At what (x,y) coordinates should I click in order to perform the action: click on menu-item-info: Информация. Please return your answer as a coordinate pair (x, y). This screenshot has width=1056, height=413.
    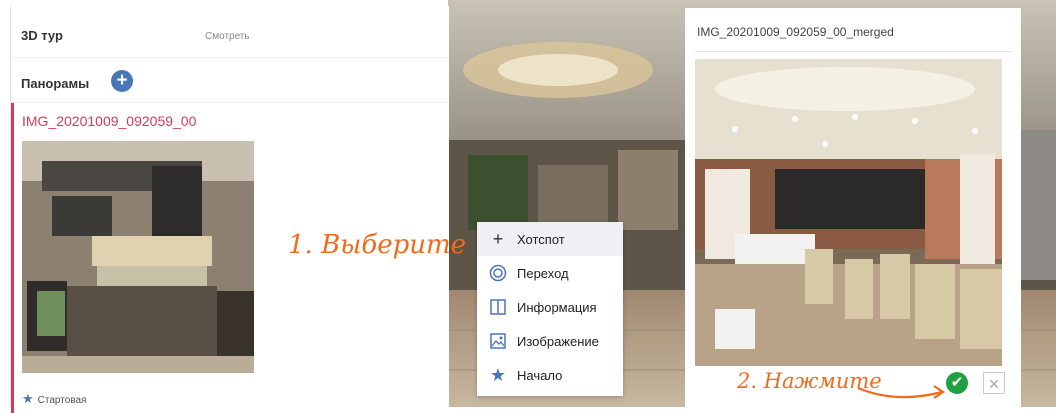
    Looking at the image, I should click on (550, 307).